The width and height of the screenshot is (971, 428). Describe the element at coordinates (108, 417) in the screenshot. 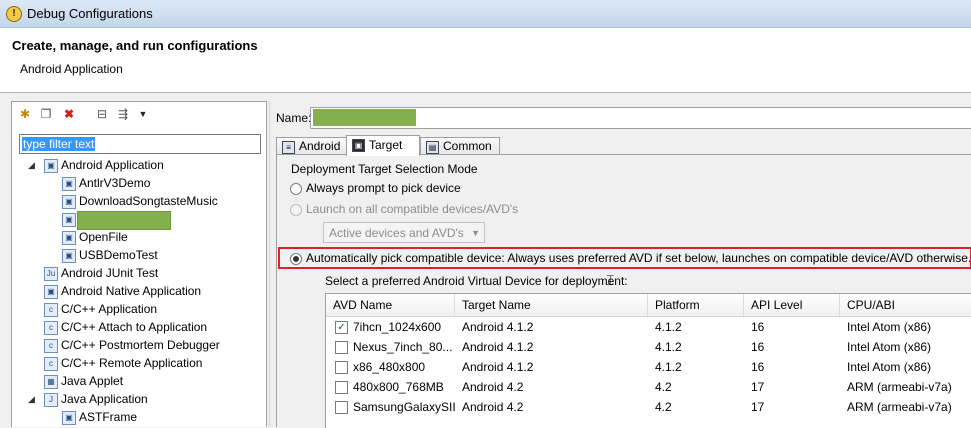

I see `tree-item-label: ASTFrame` at that location.